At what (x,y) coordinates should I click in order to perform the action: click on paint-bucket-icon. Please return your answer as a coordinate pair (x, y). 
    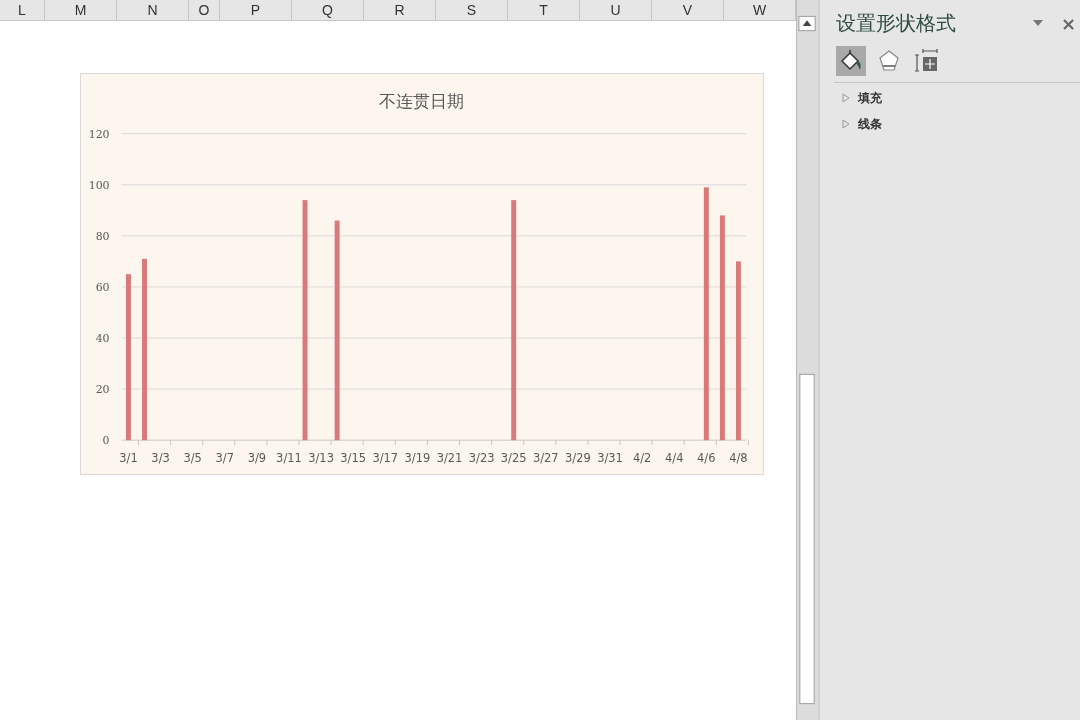
    Looking at the image, I should click on (851, 61).